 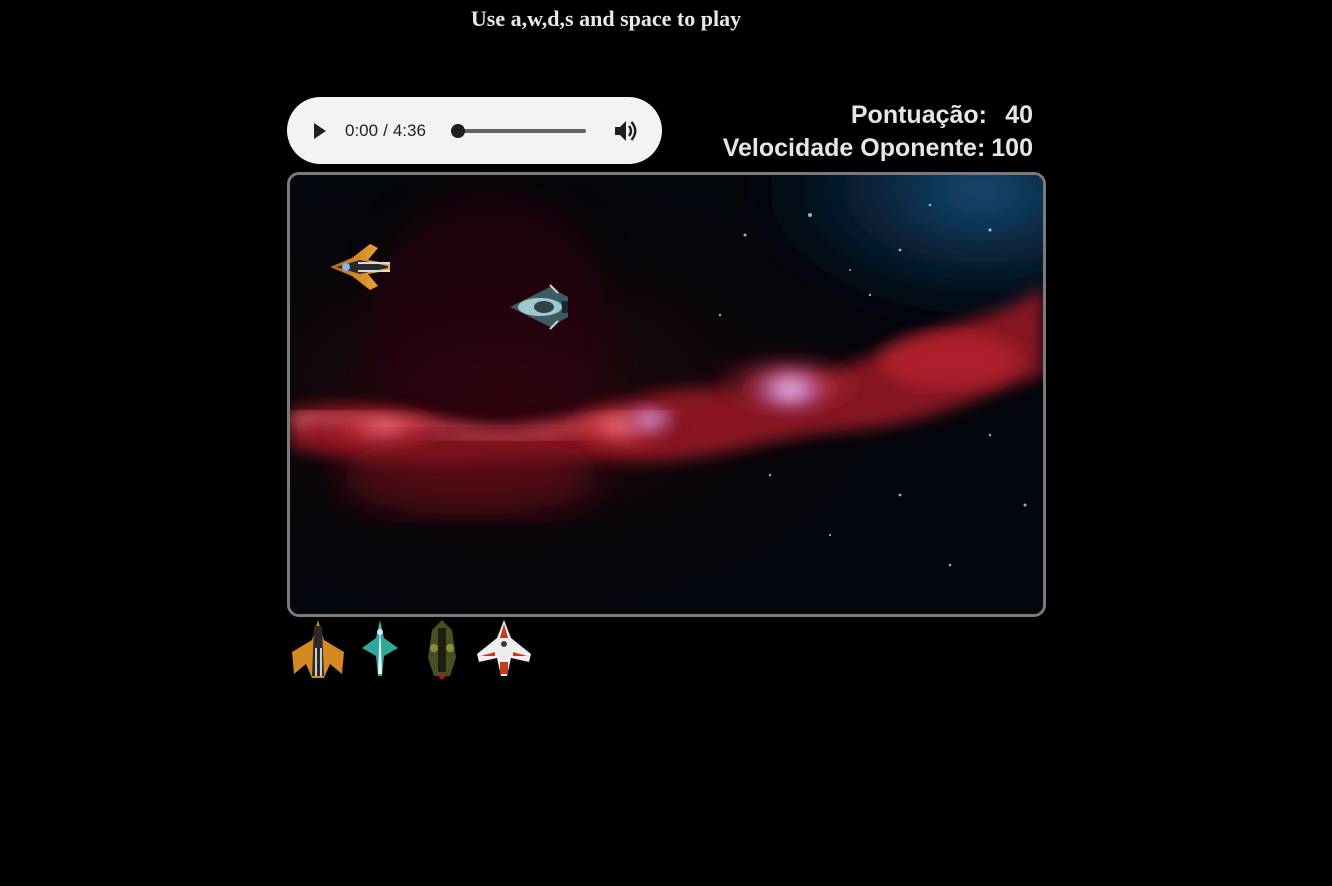 What do you see at coordinates (1012, 148) in the screenshot?
I see `opponent-speed-value: 100` at bounding box center [1012, 148].